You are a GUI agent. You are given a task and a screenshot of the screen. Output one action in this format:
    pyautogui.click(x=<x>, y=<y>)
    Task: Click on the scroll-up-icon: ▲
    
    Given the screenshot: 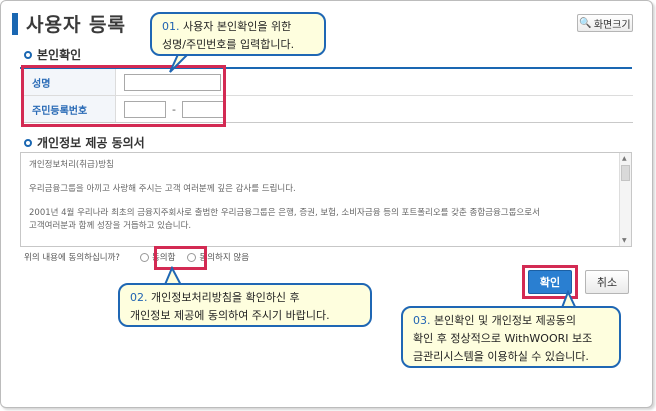 What is the action you would take?
    pyautogui.click(x=624, y=158)
    